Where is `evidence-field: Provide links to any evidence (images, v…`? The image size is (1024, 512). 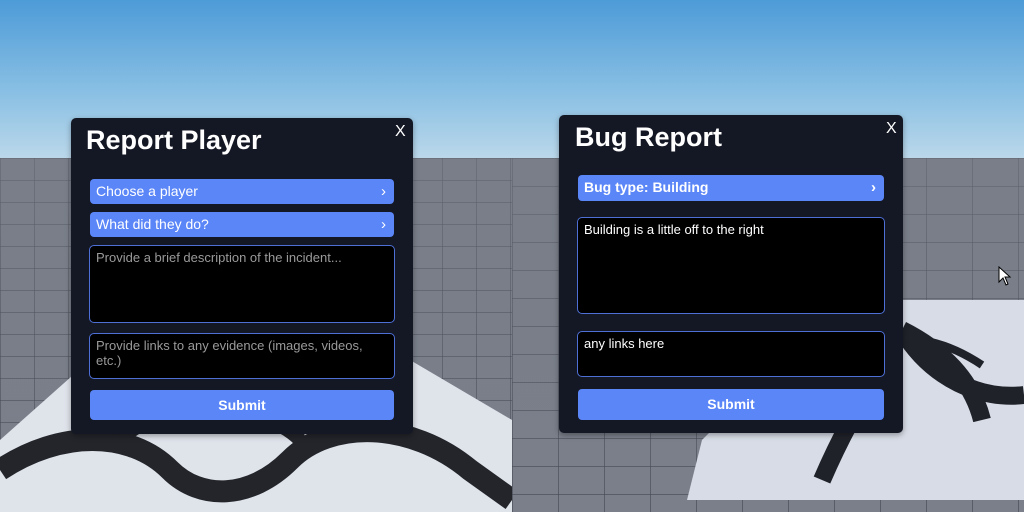
evidence-field: Provide links to any evidence (images, v… is located at coordinates (242, 356).